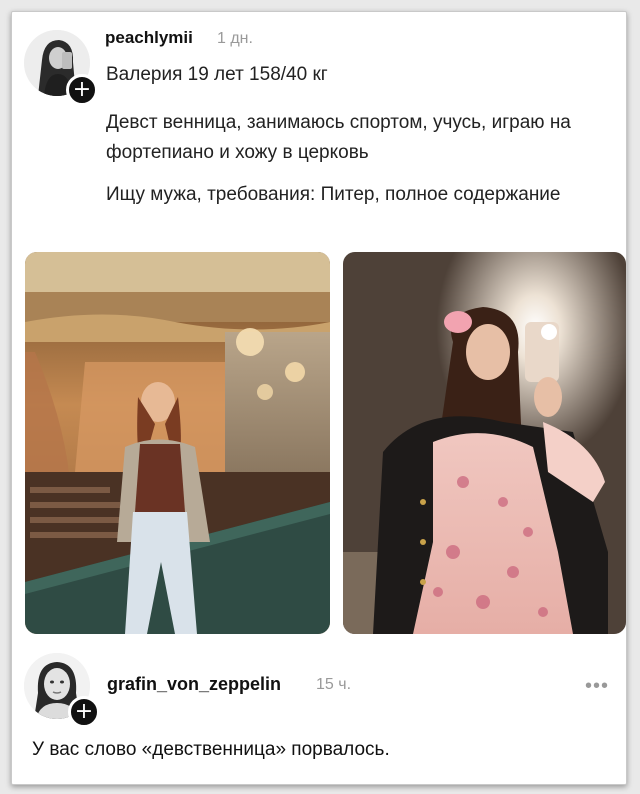 Image resolution: width=640 pixels, height=794 pixels. I want to click on post-timestamp: 1 дн., so click(235, 38).